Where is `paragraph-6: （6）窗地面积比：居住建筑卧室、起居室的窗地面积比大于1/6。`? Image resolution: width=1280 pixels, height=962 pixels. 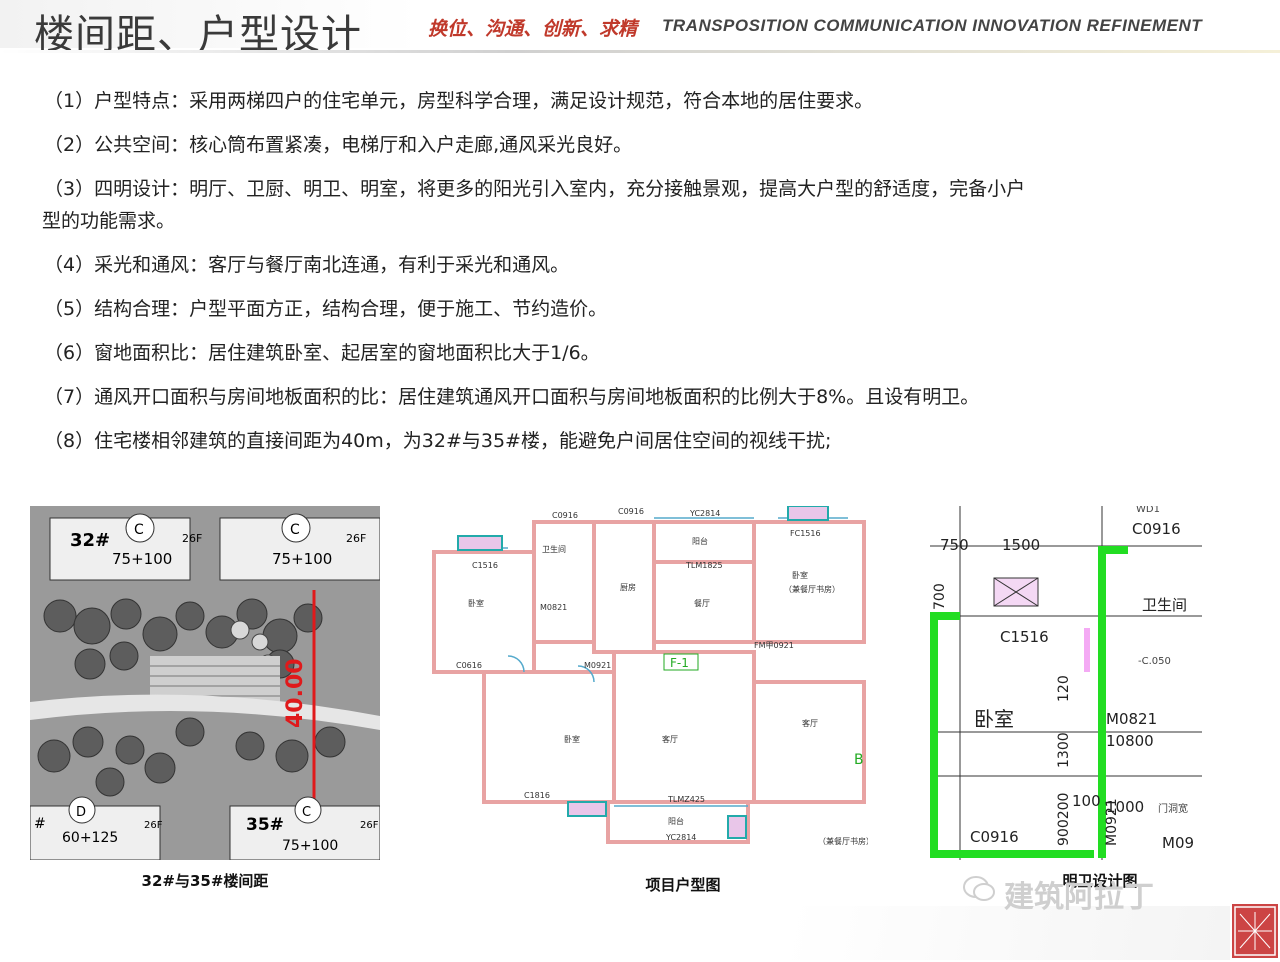
paragraph-6: （6）窗地面积比：居住建筑卧室、起居室的窗地面积比大于1/6。 is located at coordinates (322, 353).